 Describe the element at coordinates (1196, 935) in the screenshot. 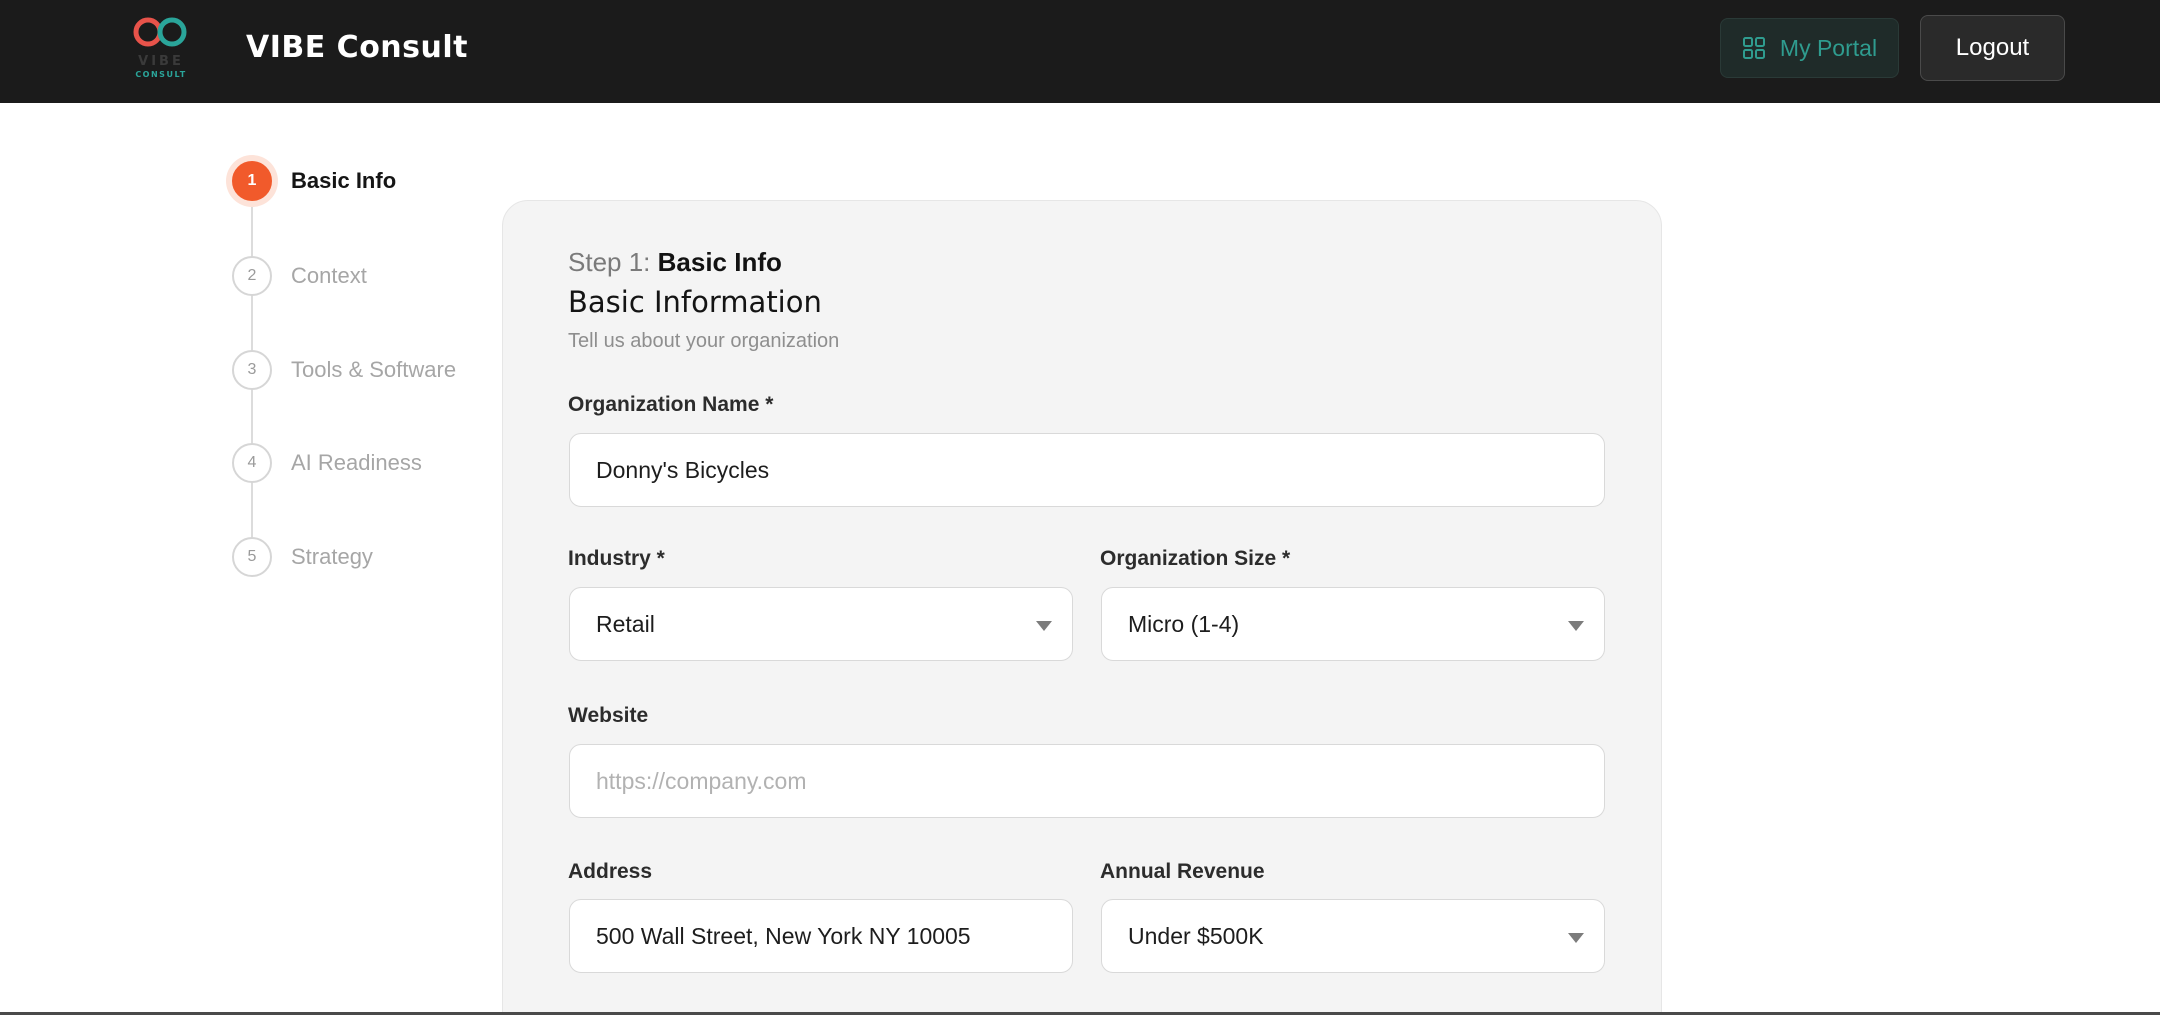

I see `annual-revenue-selected-value: Under $500K` at that location.